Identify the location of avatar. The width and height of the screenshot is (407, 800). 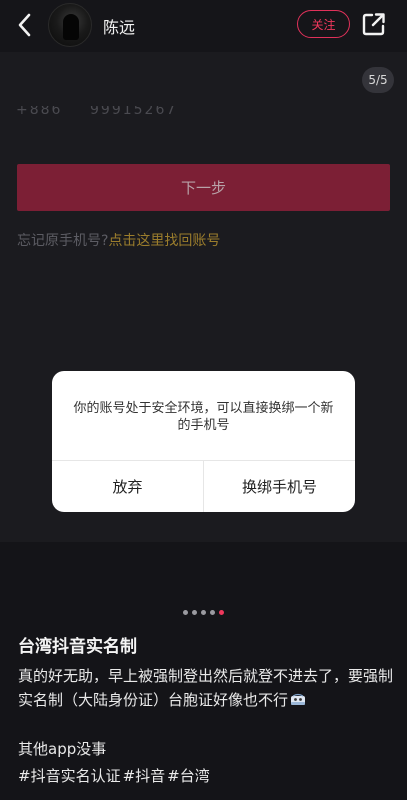
(70, 25).